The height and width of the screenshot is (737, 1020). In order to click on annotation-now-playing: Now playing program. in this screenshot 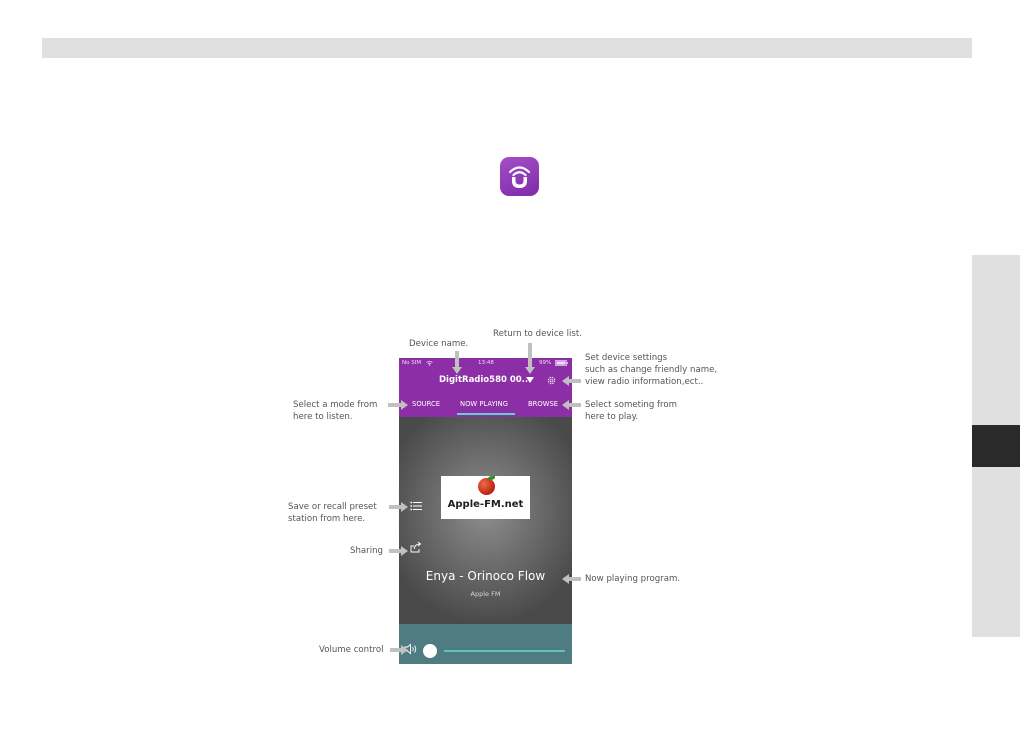, I will do `click(633, 579)`.